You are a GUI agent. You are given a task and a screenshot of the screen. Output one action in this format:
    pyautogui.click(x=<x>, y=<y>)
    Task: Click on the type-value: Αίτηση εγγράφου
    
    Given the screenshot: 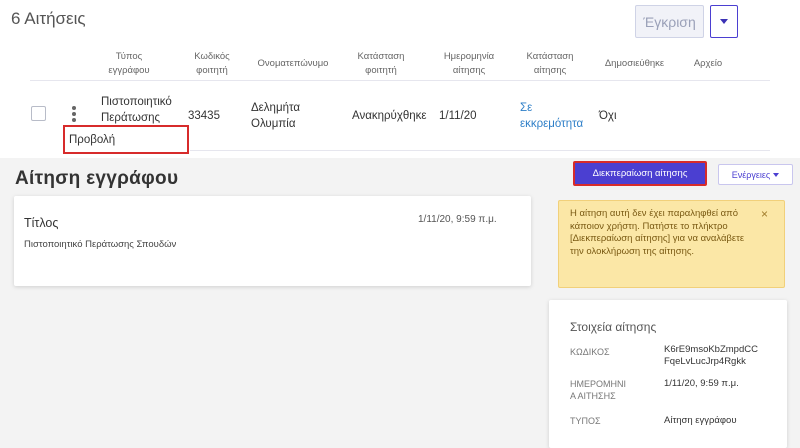 What is the action you would take?
    pyautogui.click(x=700, y=420)
    